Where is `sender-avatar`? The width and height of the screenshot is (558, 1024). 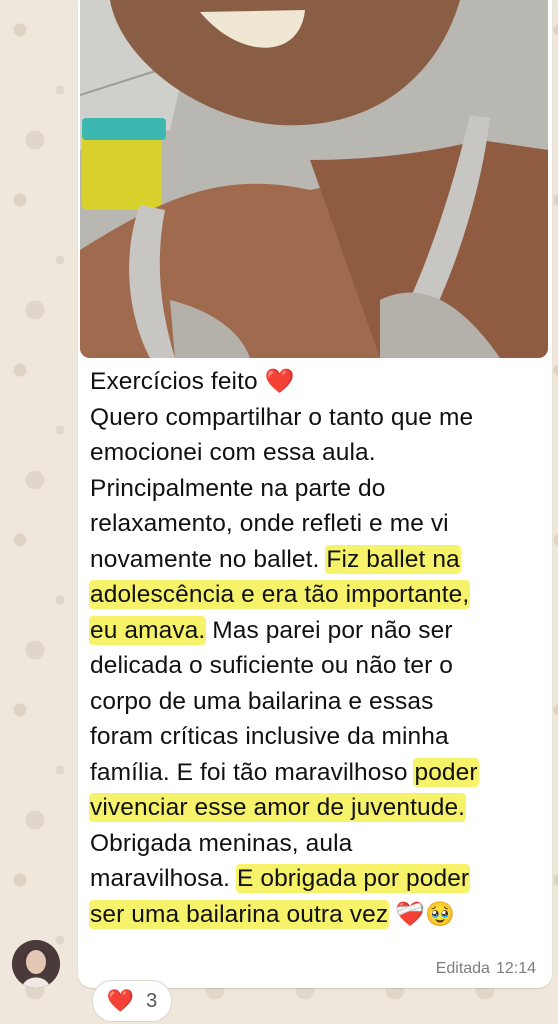 sender-avatar is located at coordinates (36, 964).